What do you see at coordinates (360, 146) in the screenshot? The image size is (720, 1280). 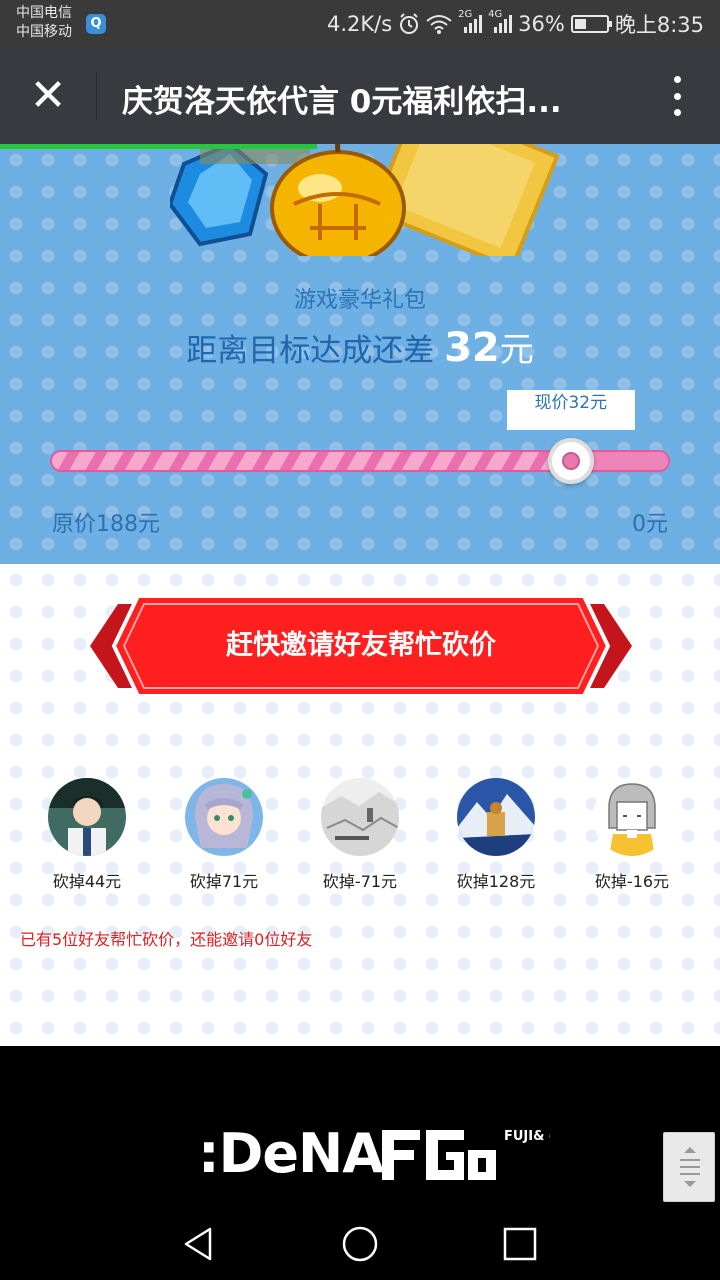 I see `page-load-progress` at bounding box center [360, 146].